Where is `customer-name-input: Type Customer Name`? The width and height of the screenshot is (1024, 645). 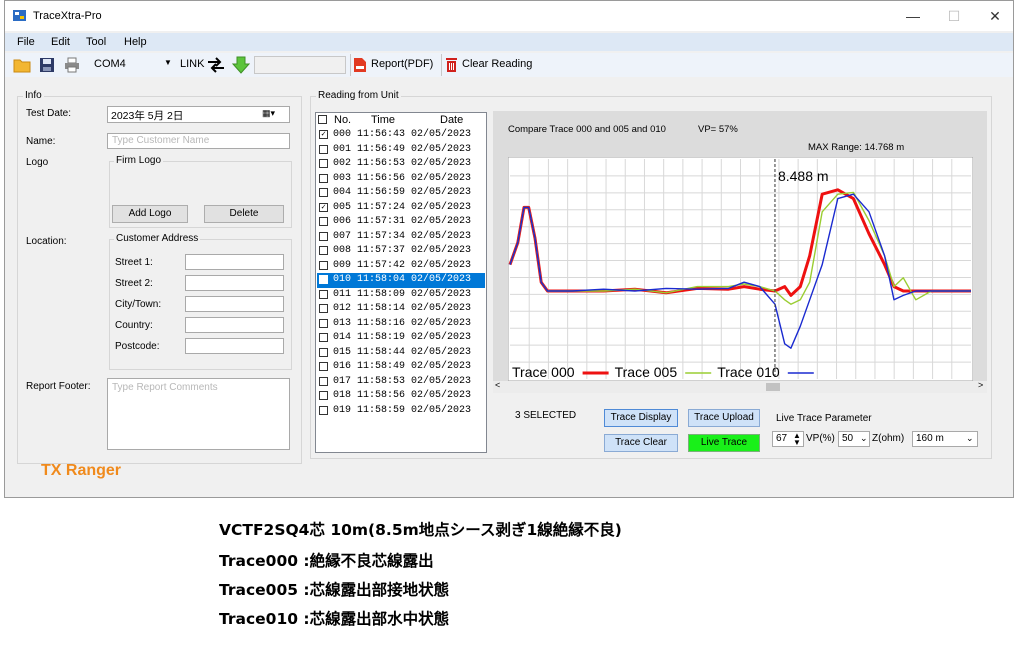 customer-name-input: Type Customer Name is located at coordinates (198, 141).